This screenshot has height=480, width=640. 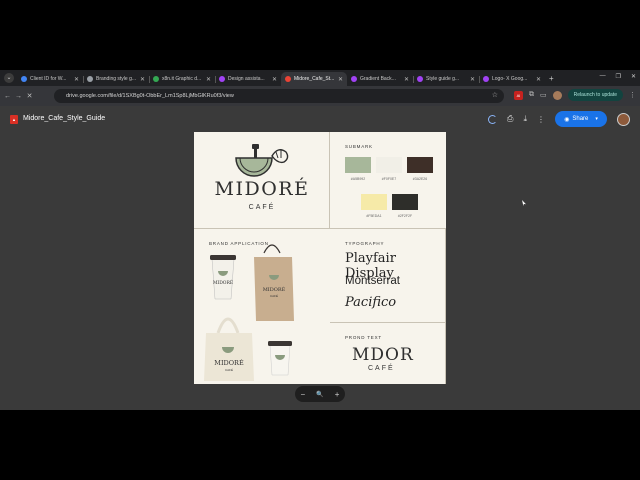 What do you see at coordinates (7, 96) in the screenshot?
I see `back-icon: ←` at bounding box center [7, 96].